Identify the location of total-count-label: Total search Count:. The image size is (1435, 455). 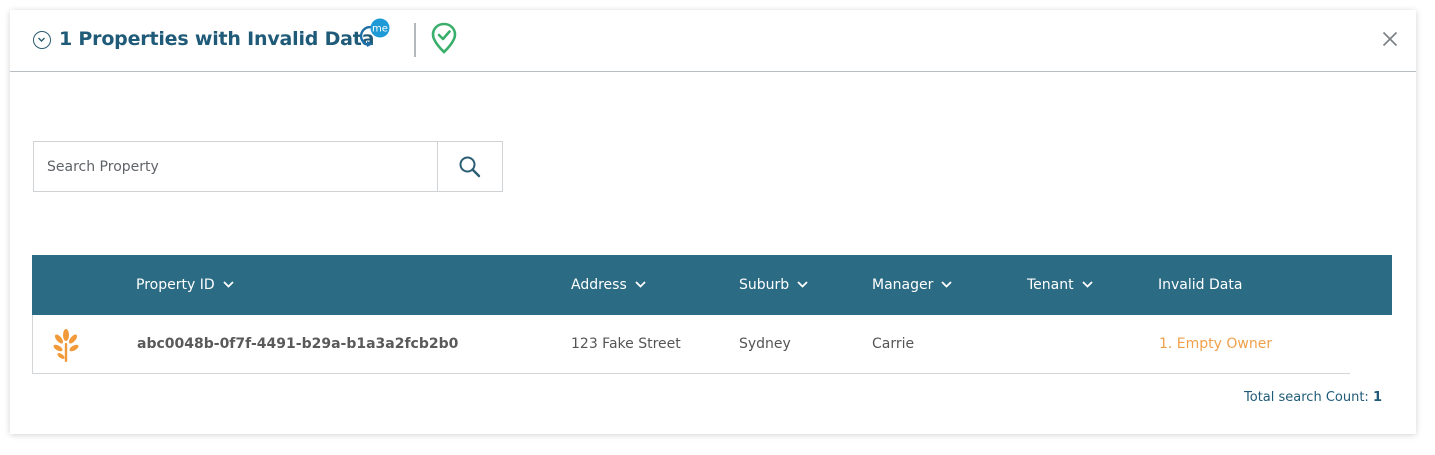
(1306, 397).